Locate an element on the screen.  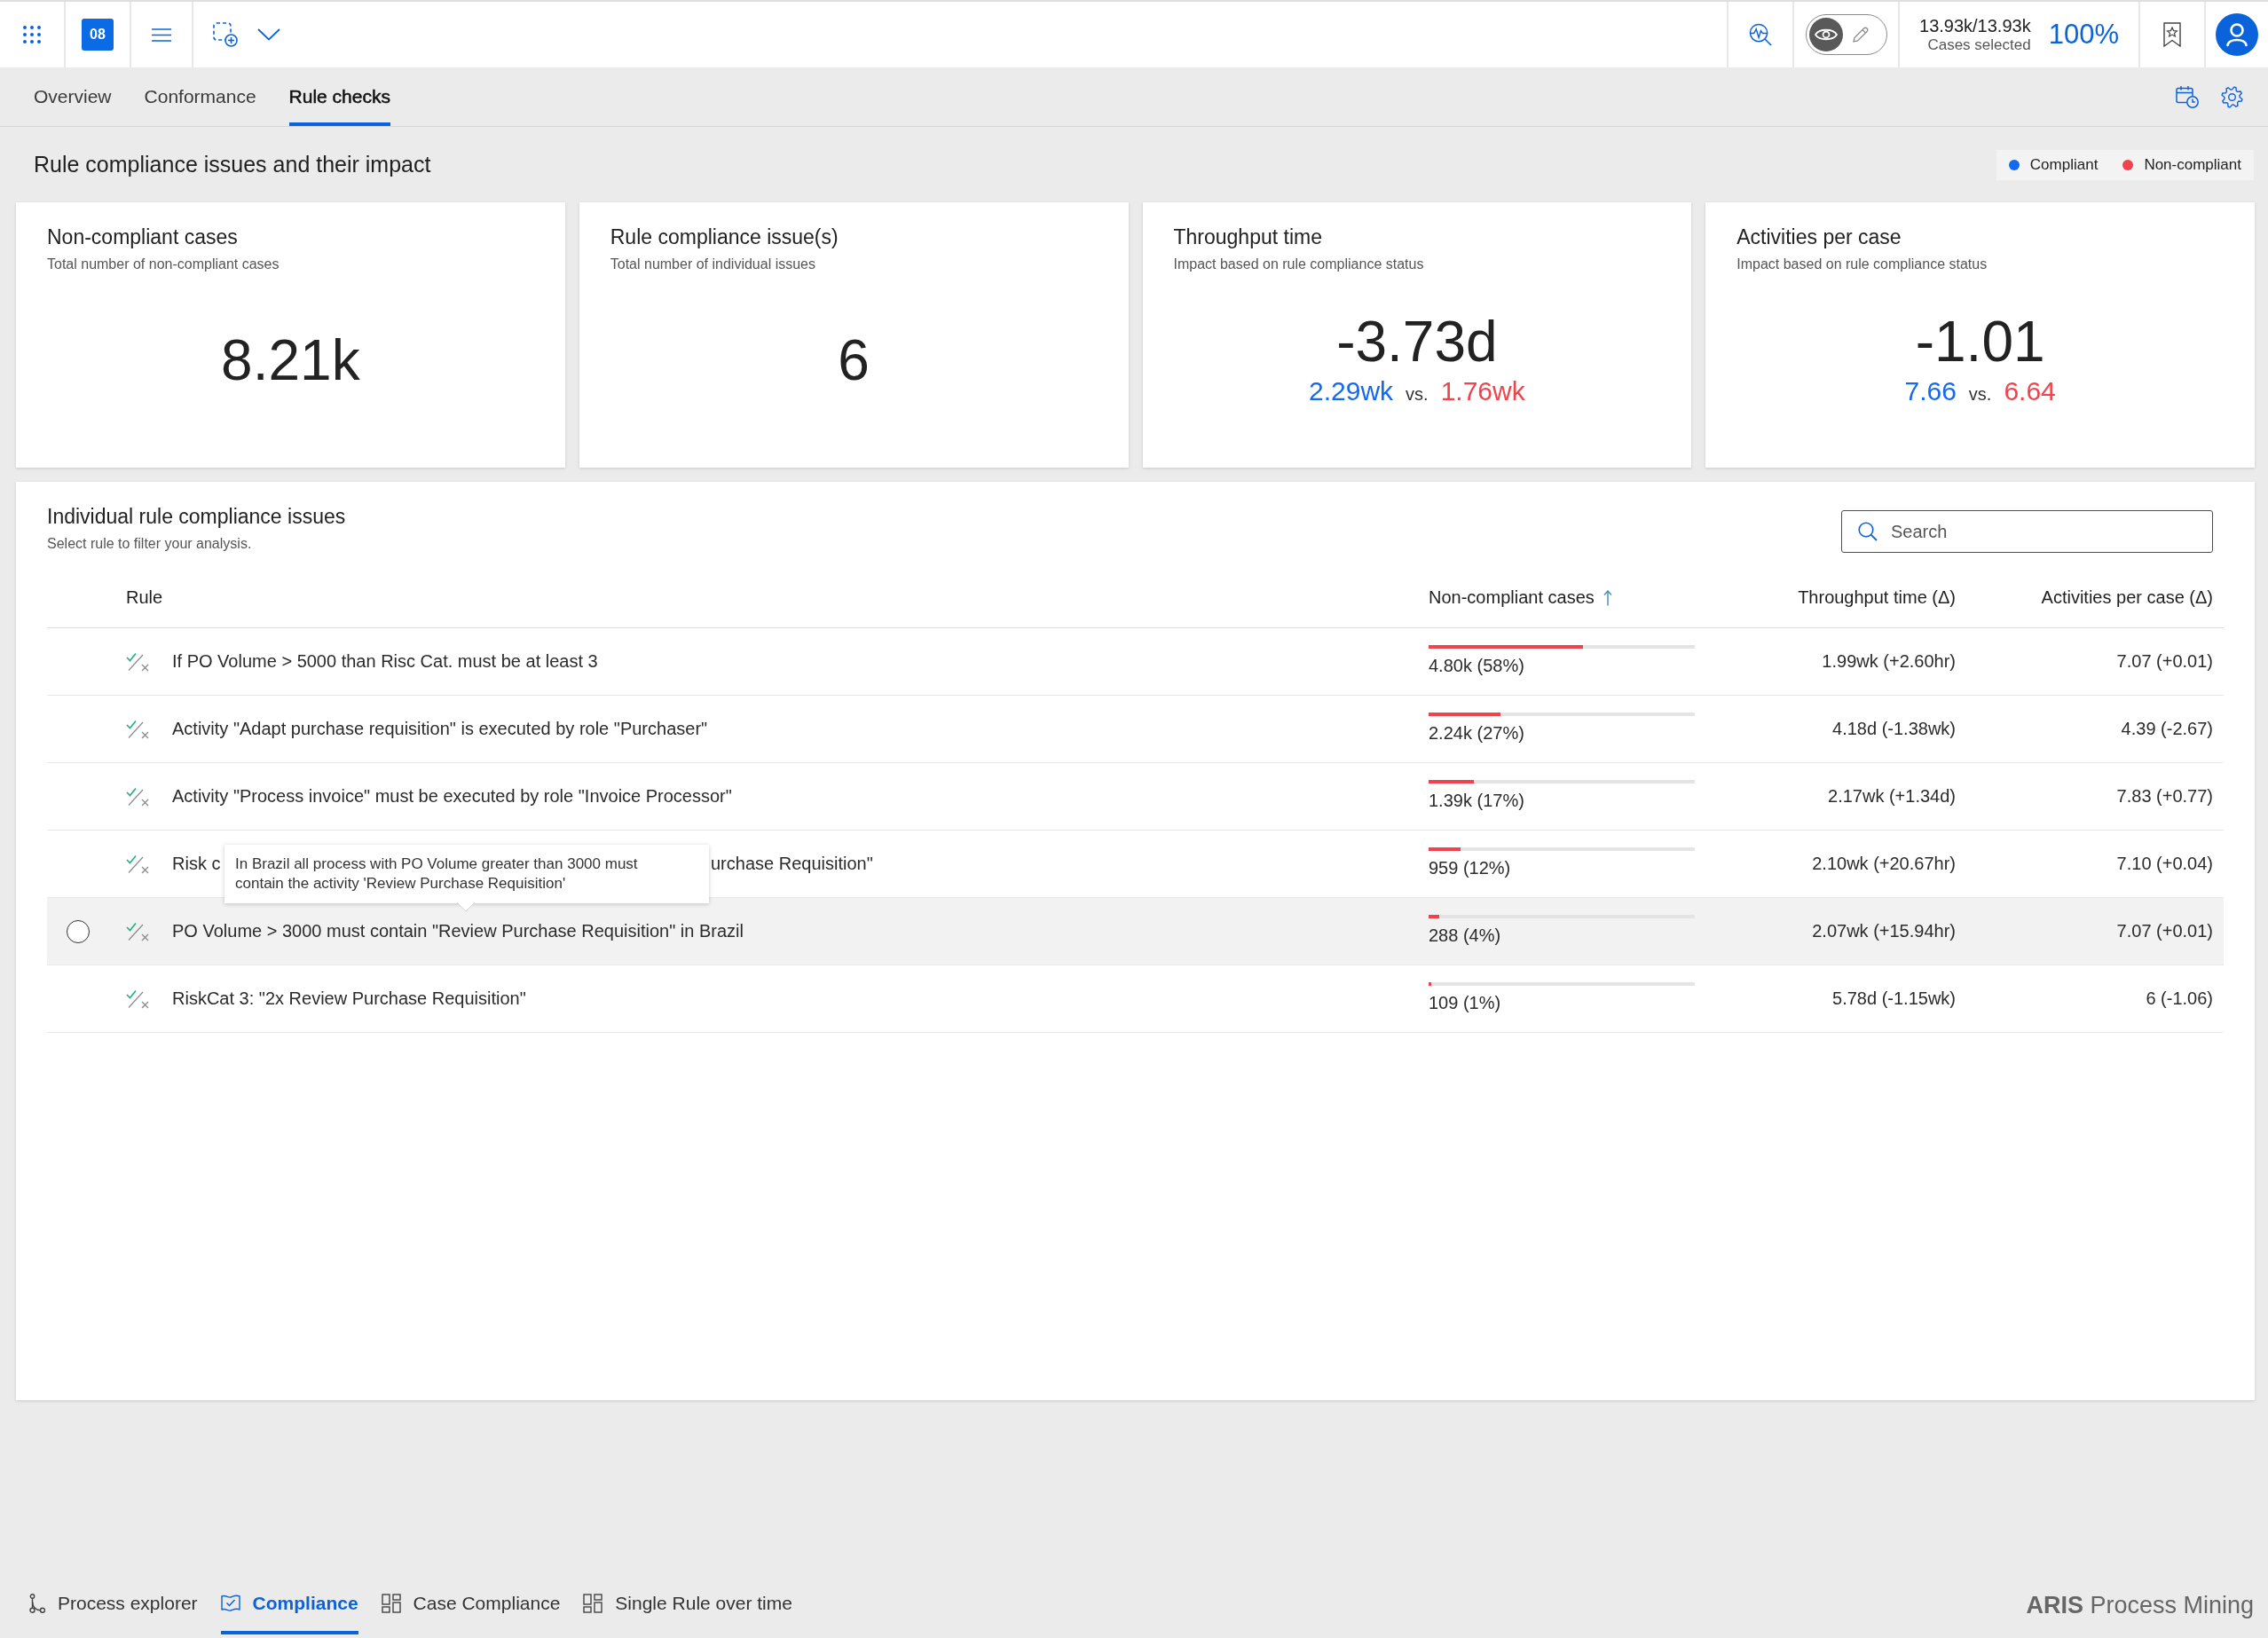
eye-icon is located at coordinates (1826, 35).